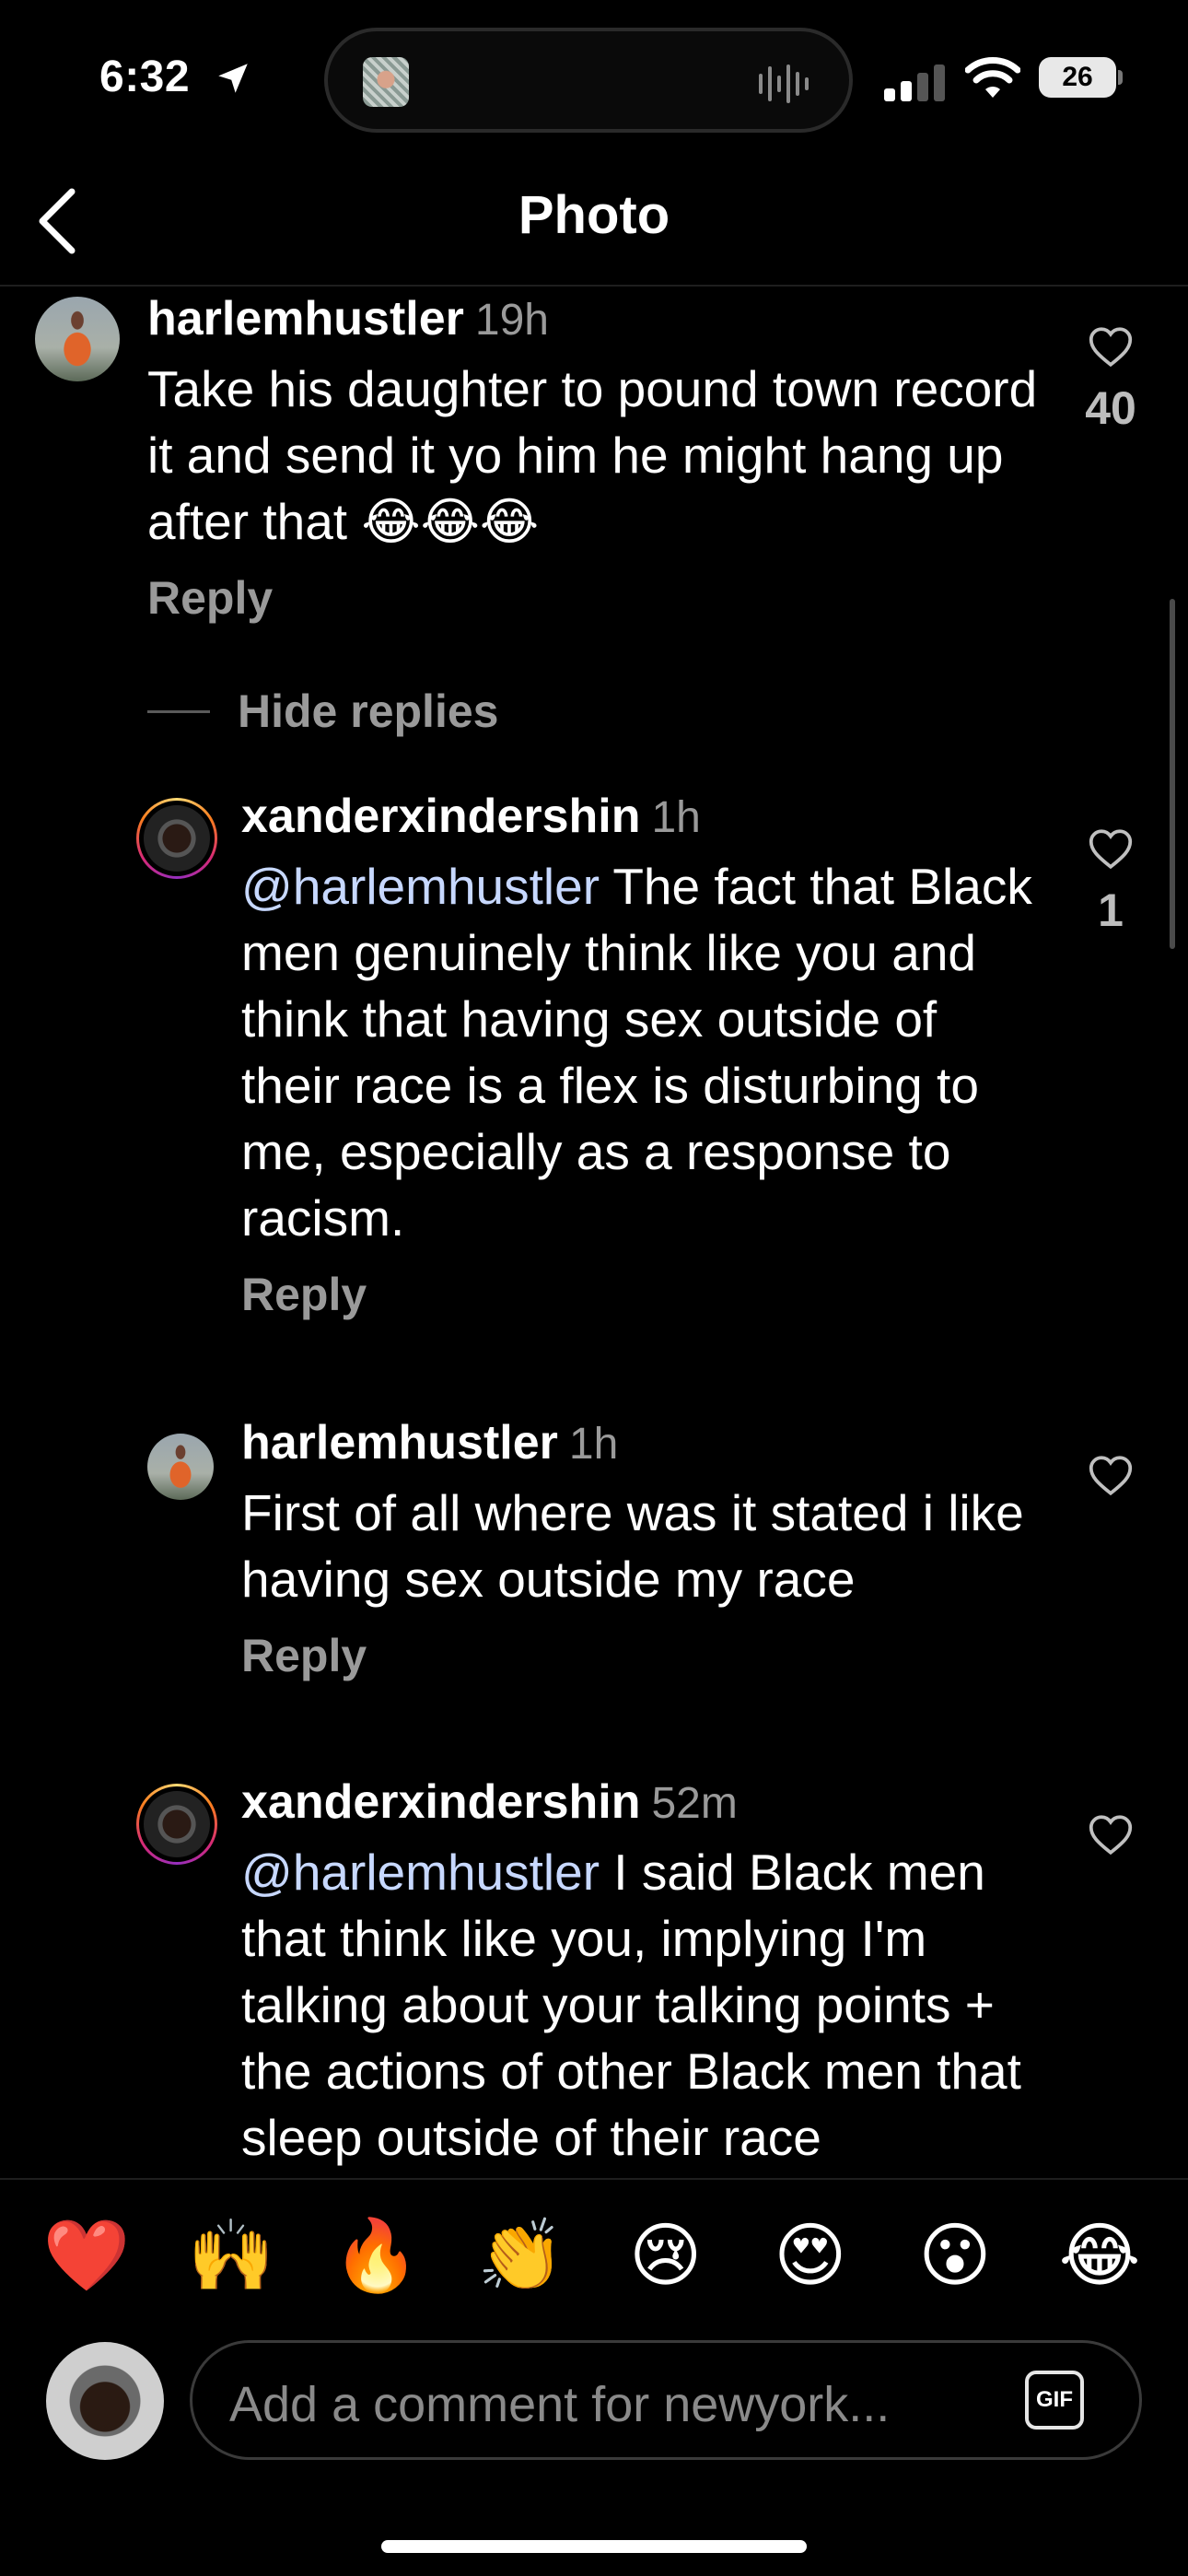 Image resolution: width=1188 pixels, height=2576 pixels. I want to click on hide-replies-line, so click(178, 711).